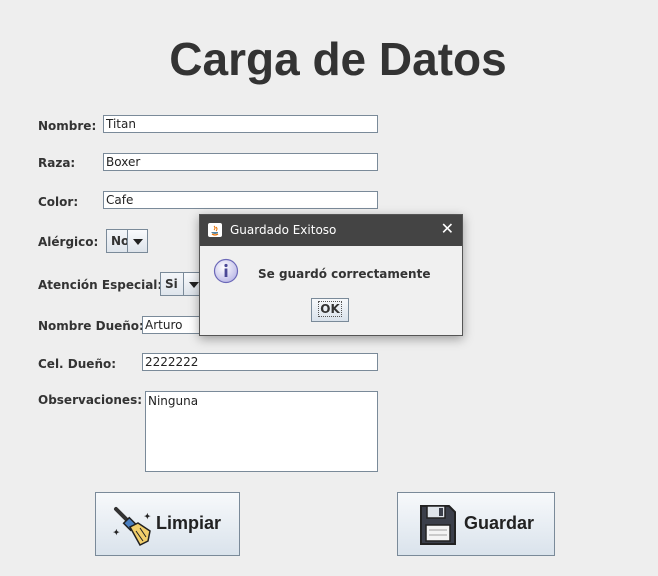 The height and width of the screenshot is (576, 658). I want to click on ok-label: OK, so click(330, 309).